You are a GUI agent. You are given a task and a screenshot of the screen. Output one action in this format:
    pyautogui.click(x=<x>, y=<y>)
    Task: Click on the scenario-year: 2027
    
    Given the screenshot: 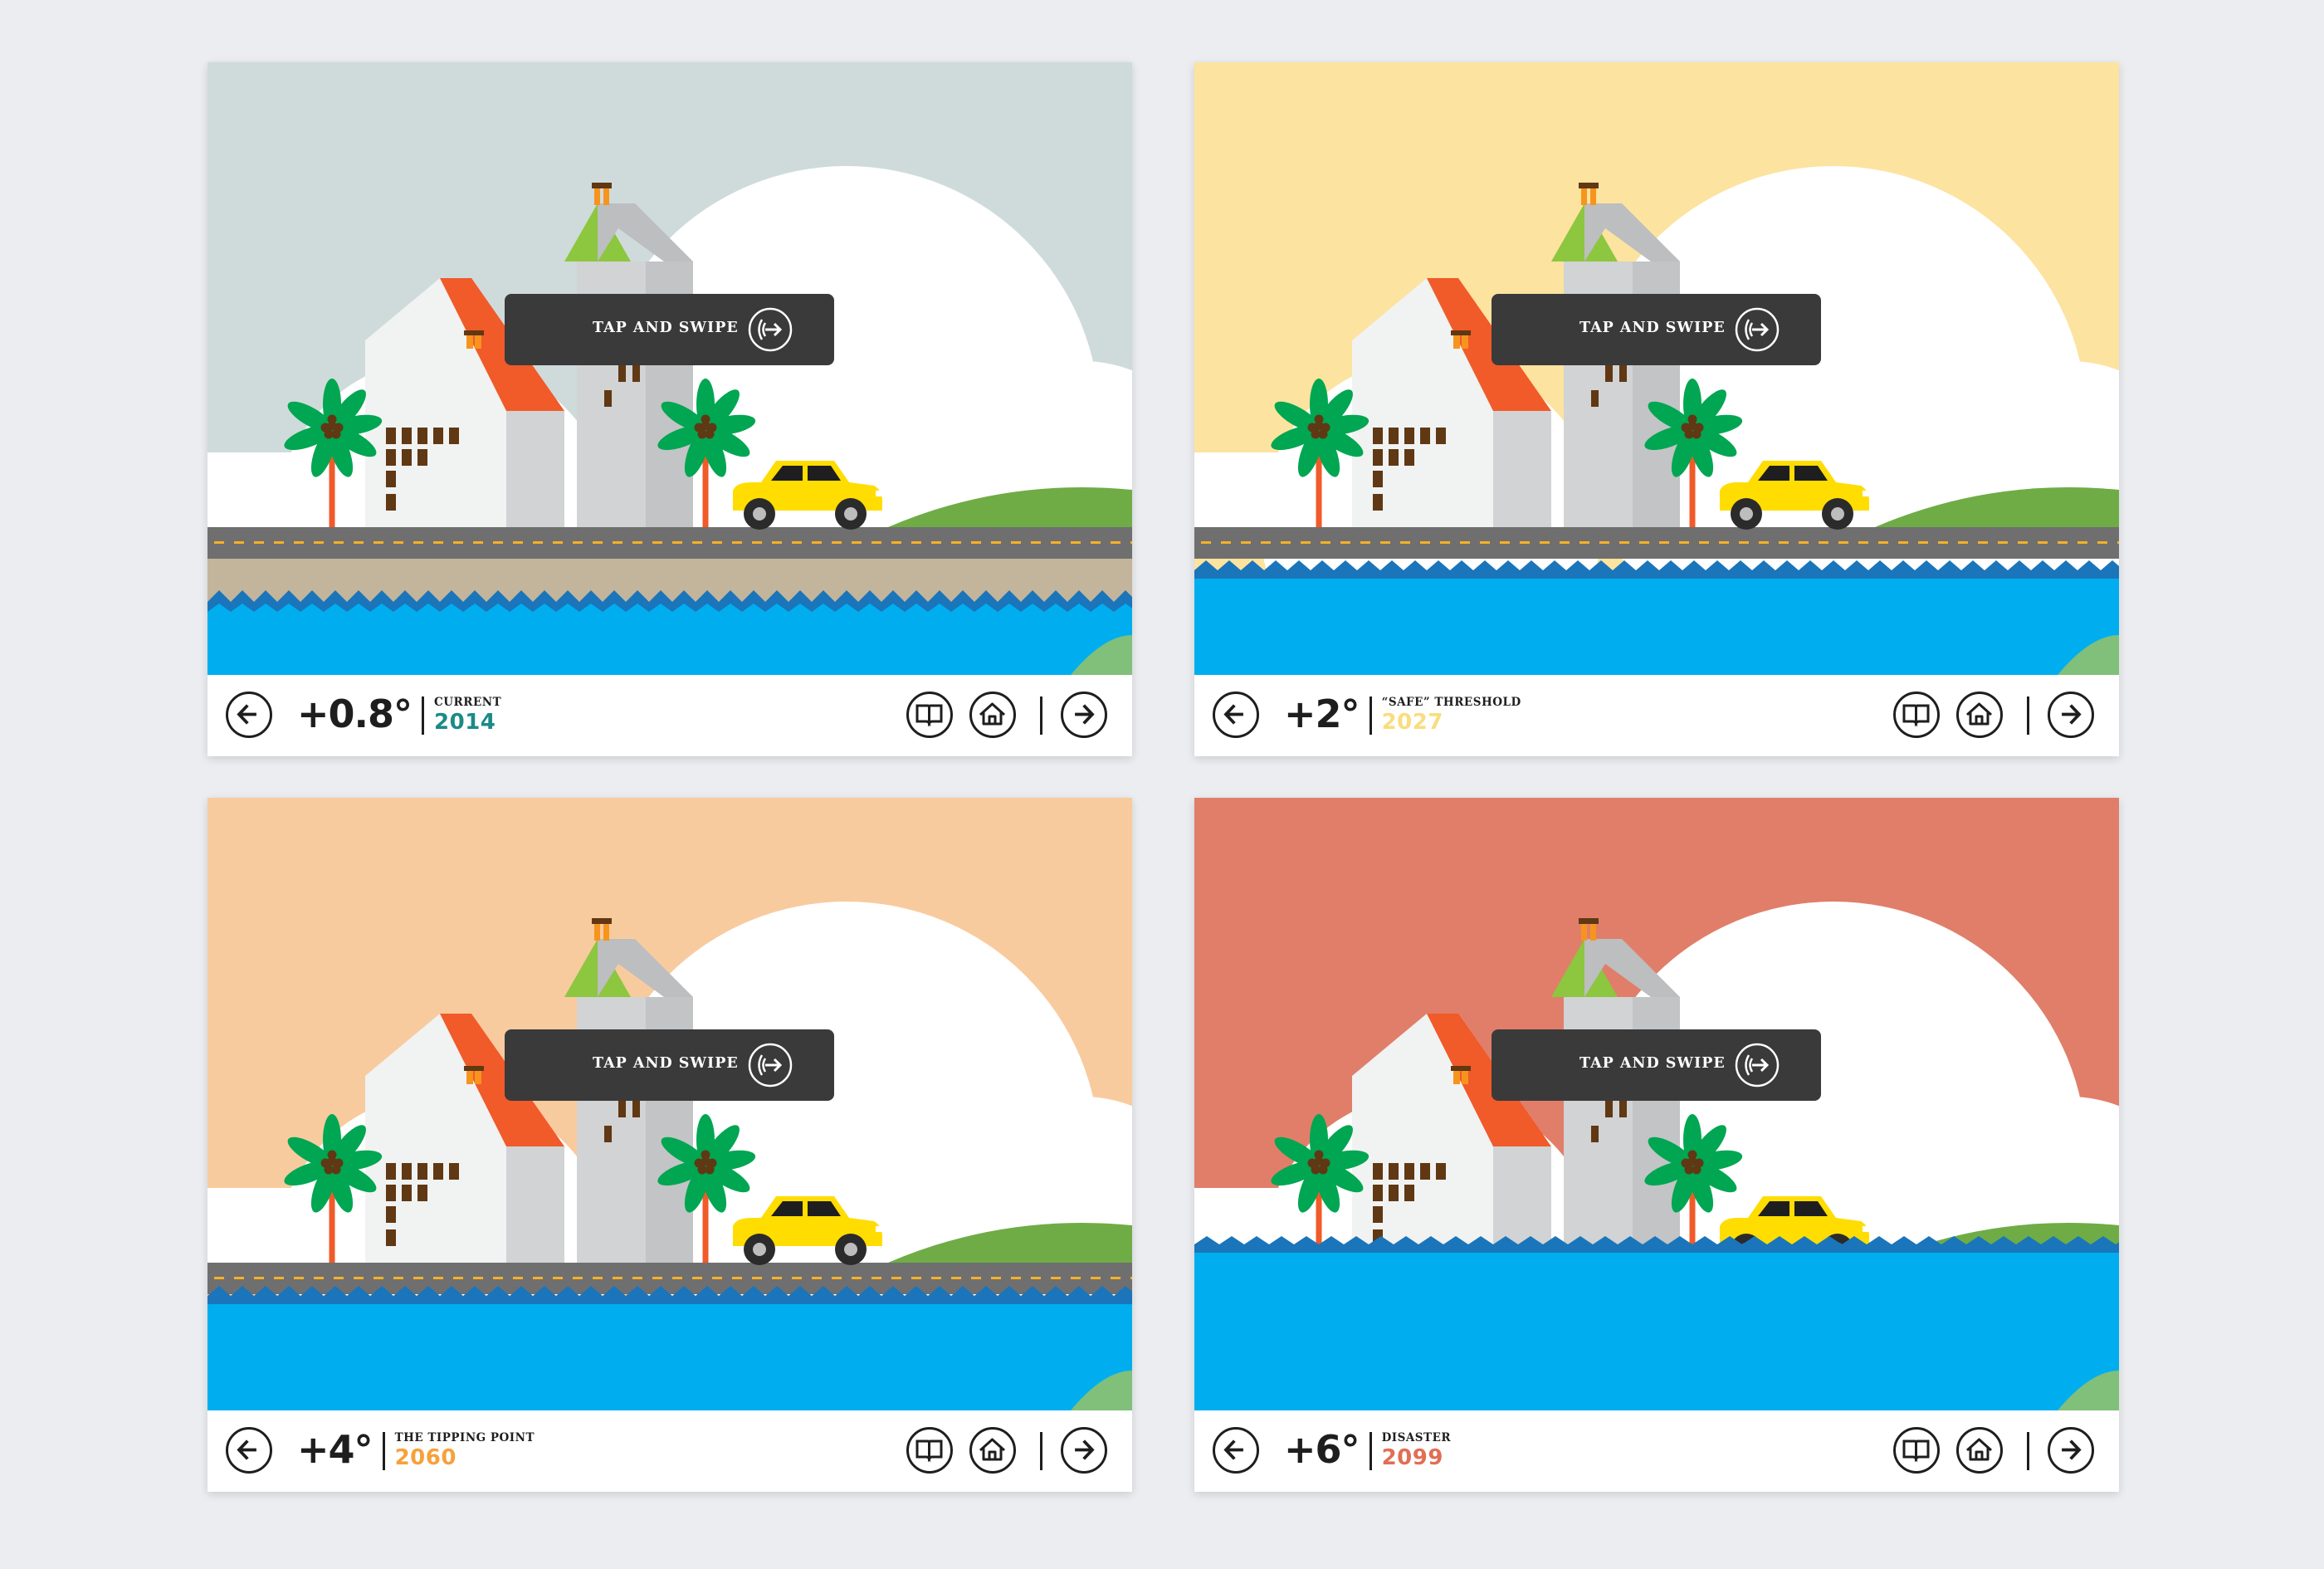 What is the action you would take?
    pyautogui.click(x=1412, y=722)
    